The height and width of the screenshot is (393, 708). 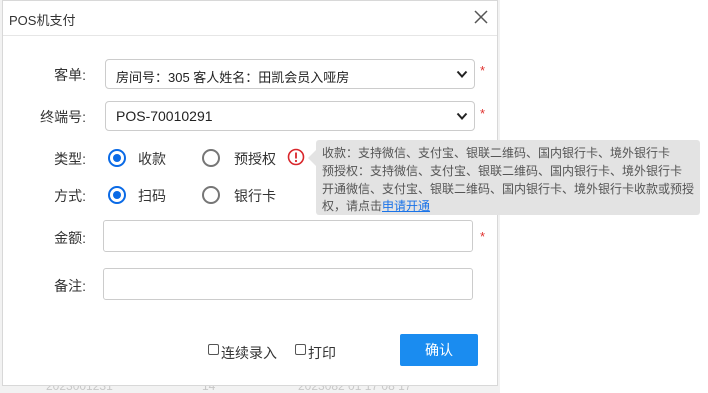 What do you see at coordinates (152, 196) in the screenshot?
I see `method-scan-label: 扫码` at bounding box center [152, 196].